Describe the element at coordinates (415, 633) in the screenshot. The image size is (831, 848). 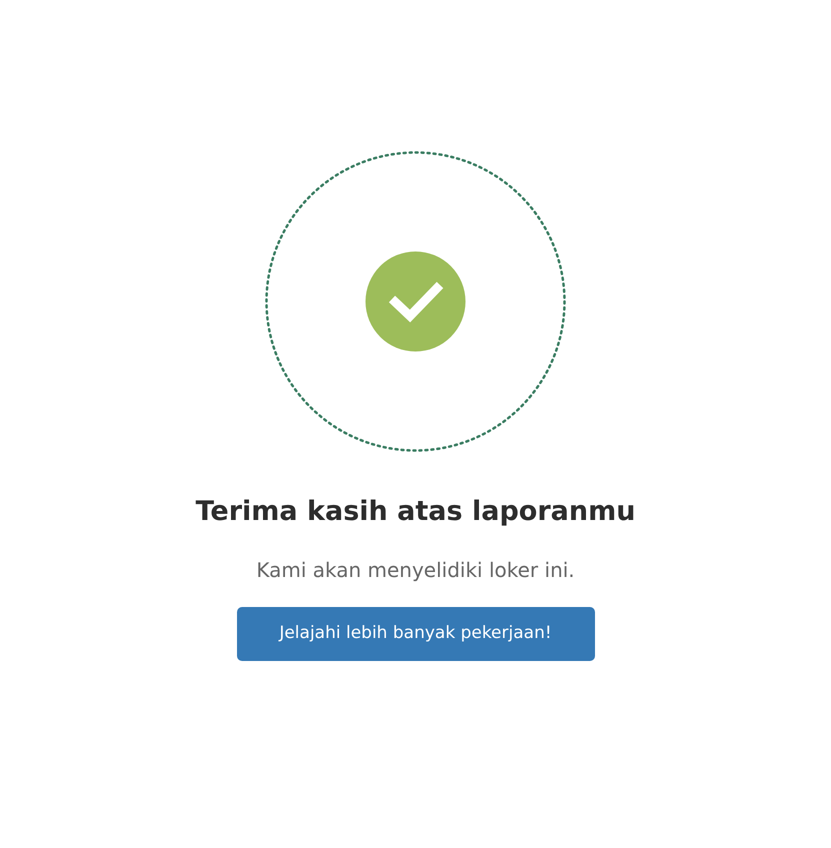
I see `explore-jobs-button: Jelajahi lebih banyak pekerjaan!` at that location.